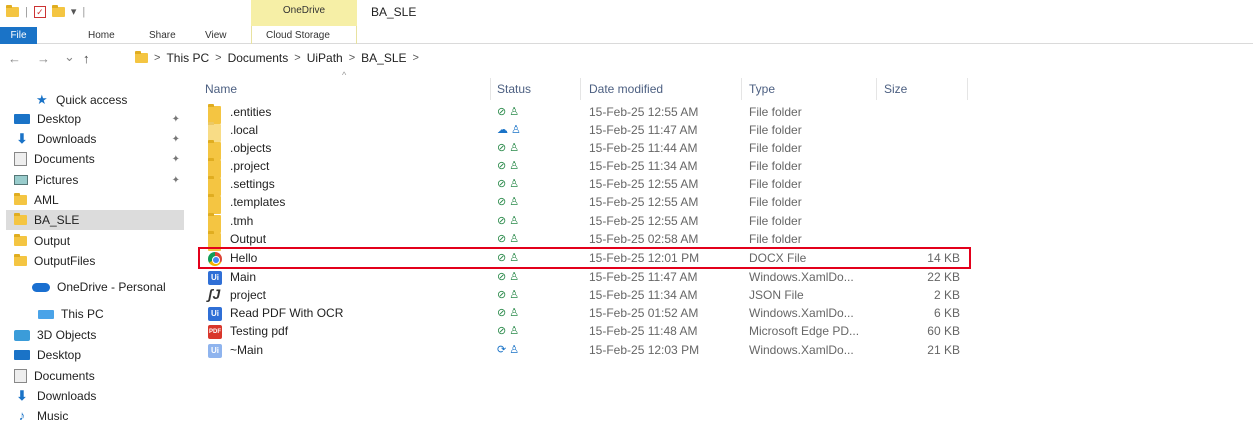  Describe the element at coordinates (99, 414) in the screenshot. I see `sidebar-item-music: ♪ Music` at that location.